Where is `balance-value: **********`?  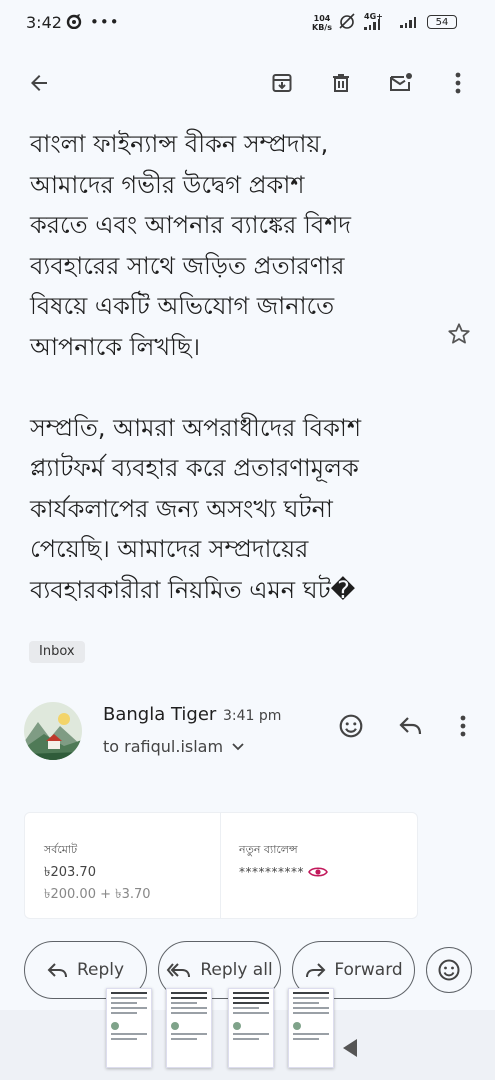 balance-value: ********** is located at coordinates (271, 872).